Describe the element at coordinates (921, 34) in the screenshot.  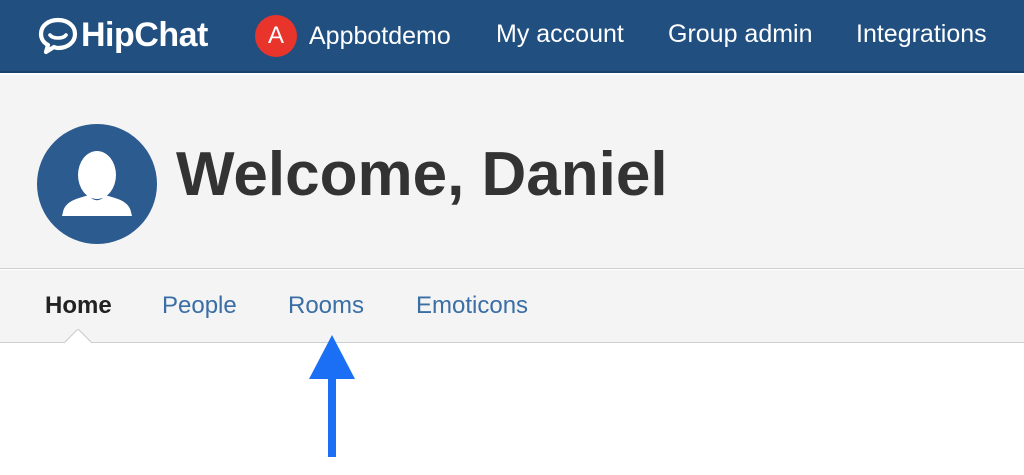
I see `nav-integrations-link: Integrations` at that location.